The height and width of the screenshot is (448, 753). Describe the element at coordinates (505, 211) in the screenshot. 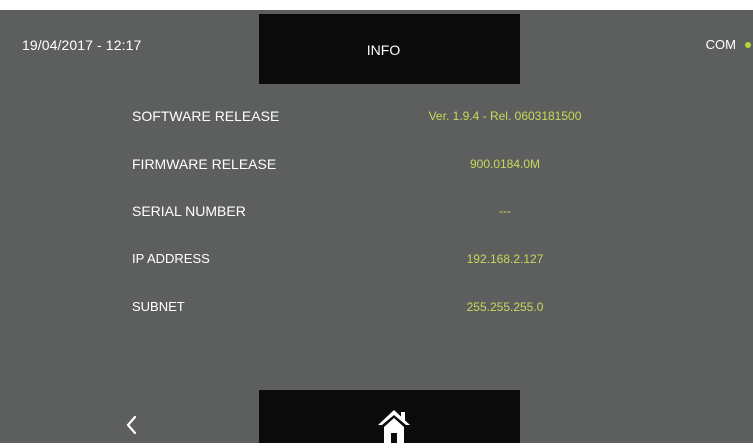

I see `serial-number-value: ---` at that location.